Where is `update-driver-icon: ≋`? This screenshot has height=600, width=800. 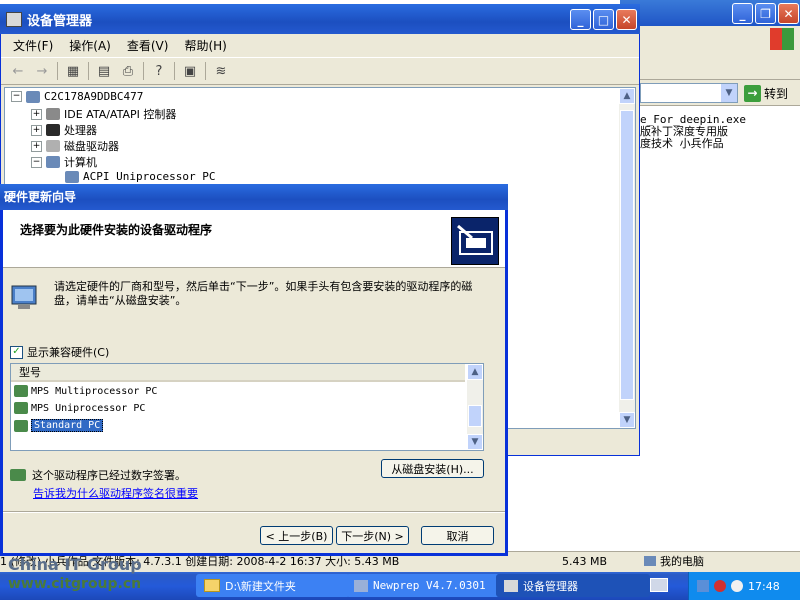
update-driver-icon: ≋ is located at coordinates (221, 71).